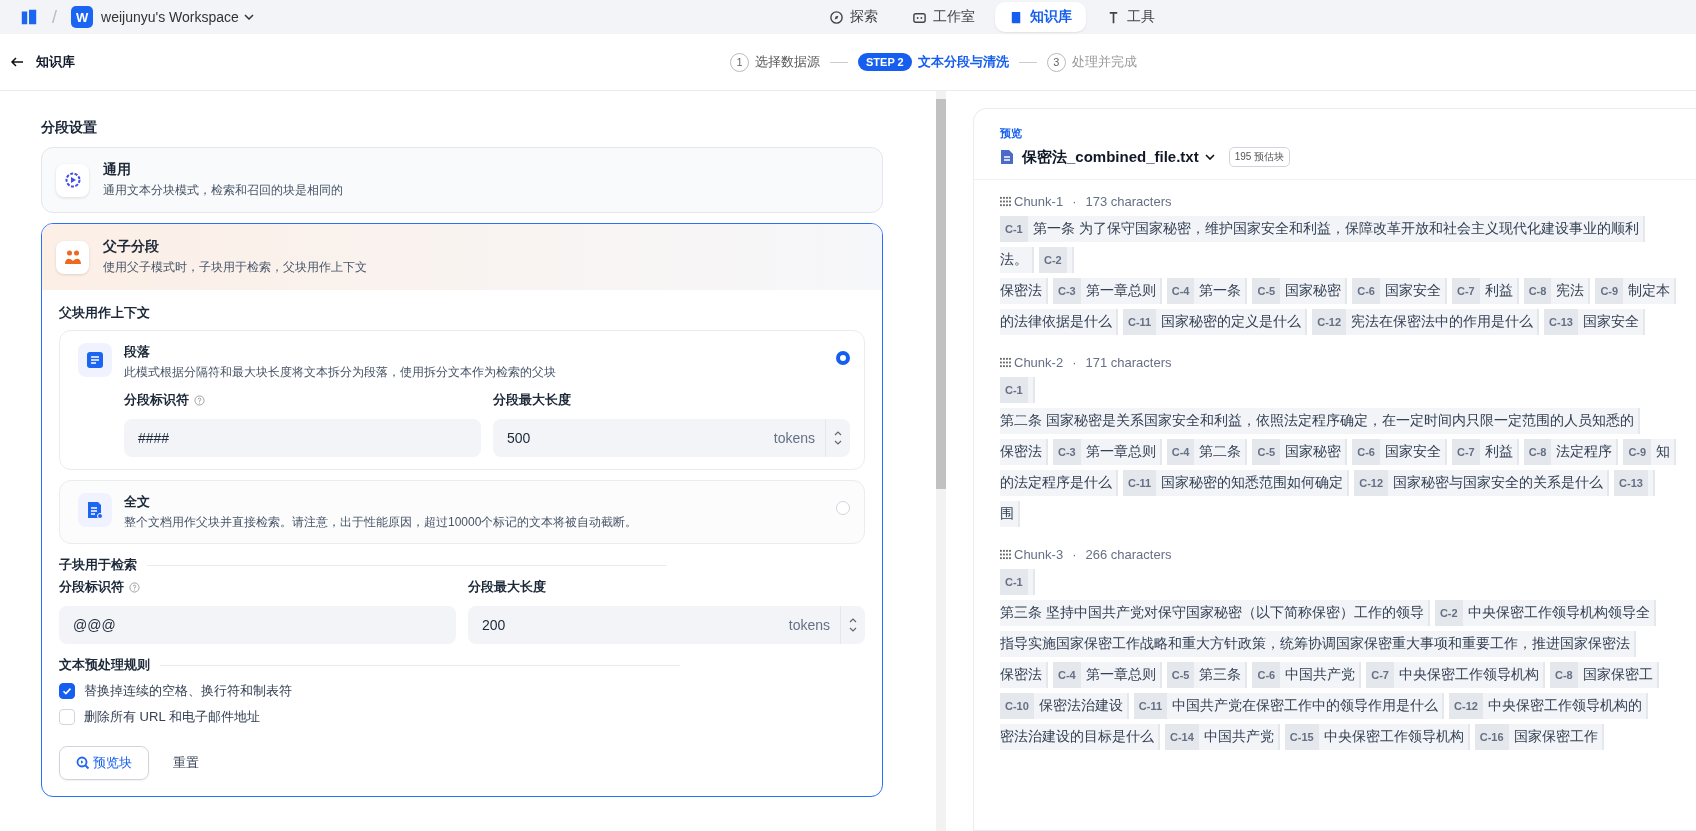  Describe the element at coordinates (1128, 362) in the screenshot. I see `chunk-meta: 171 characters` at that location.